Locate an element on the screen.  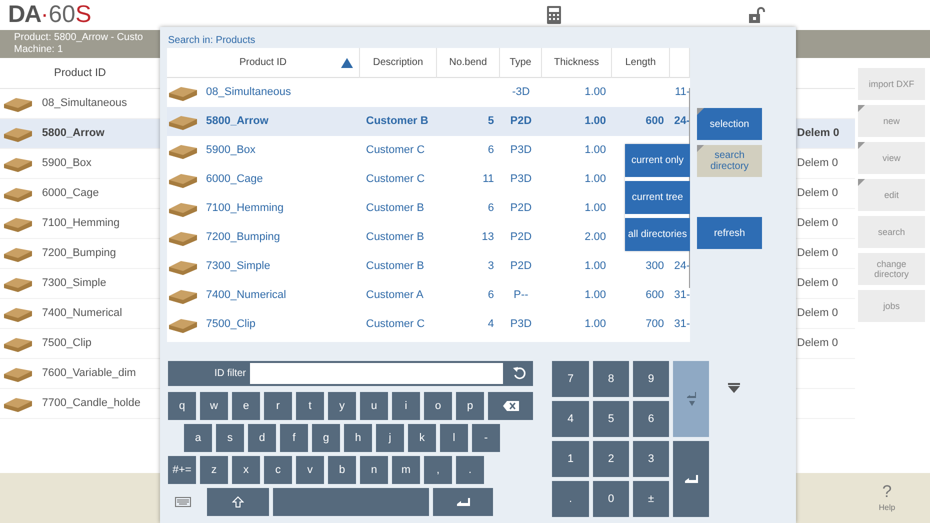
table-cell: 3 is located at coordinates (491, 266).